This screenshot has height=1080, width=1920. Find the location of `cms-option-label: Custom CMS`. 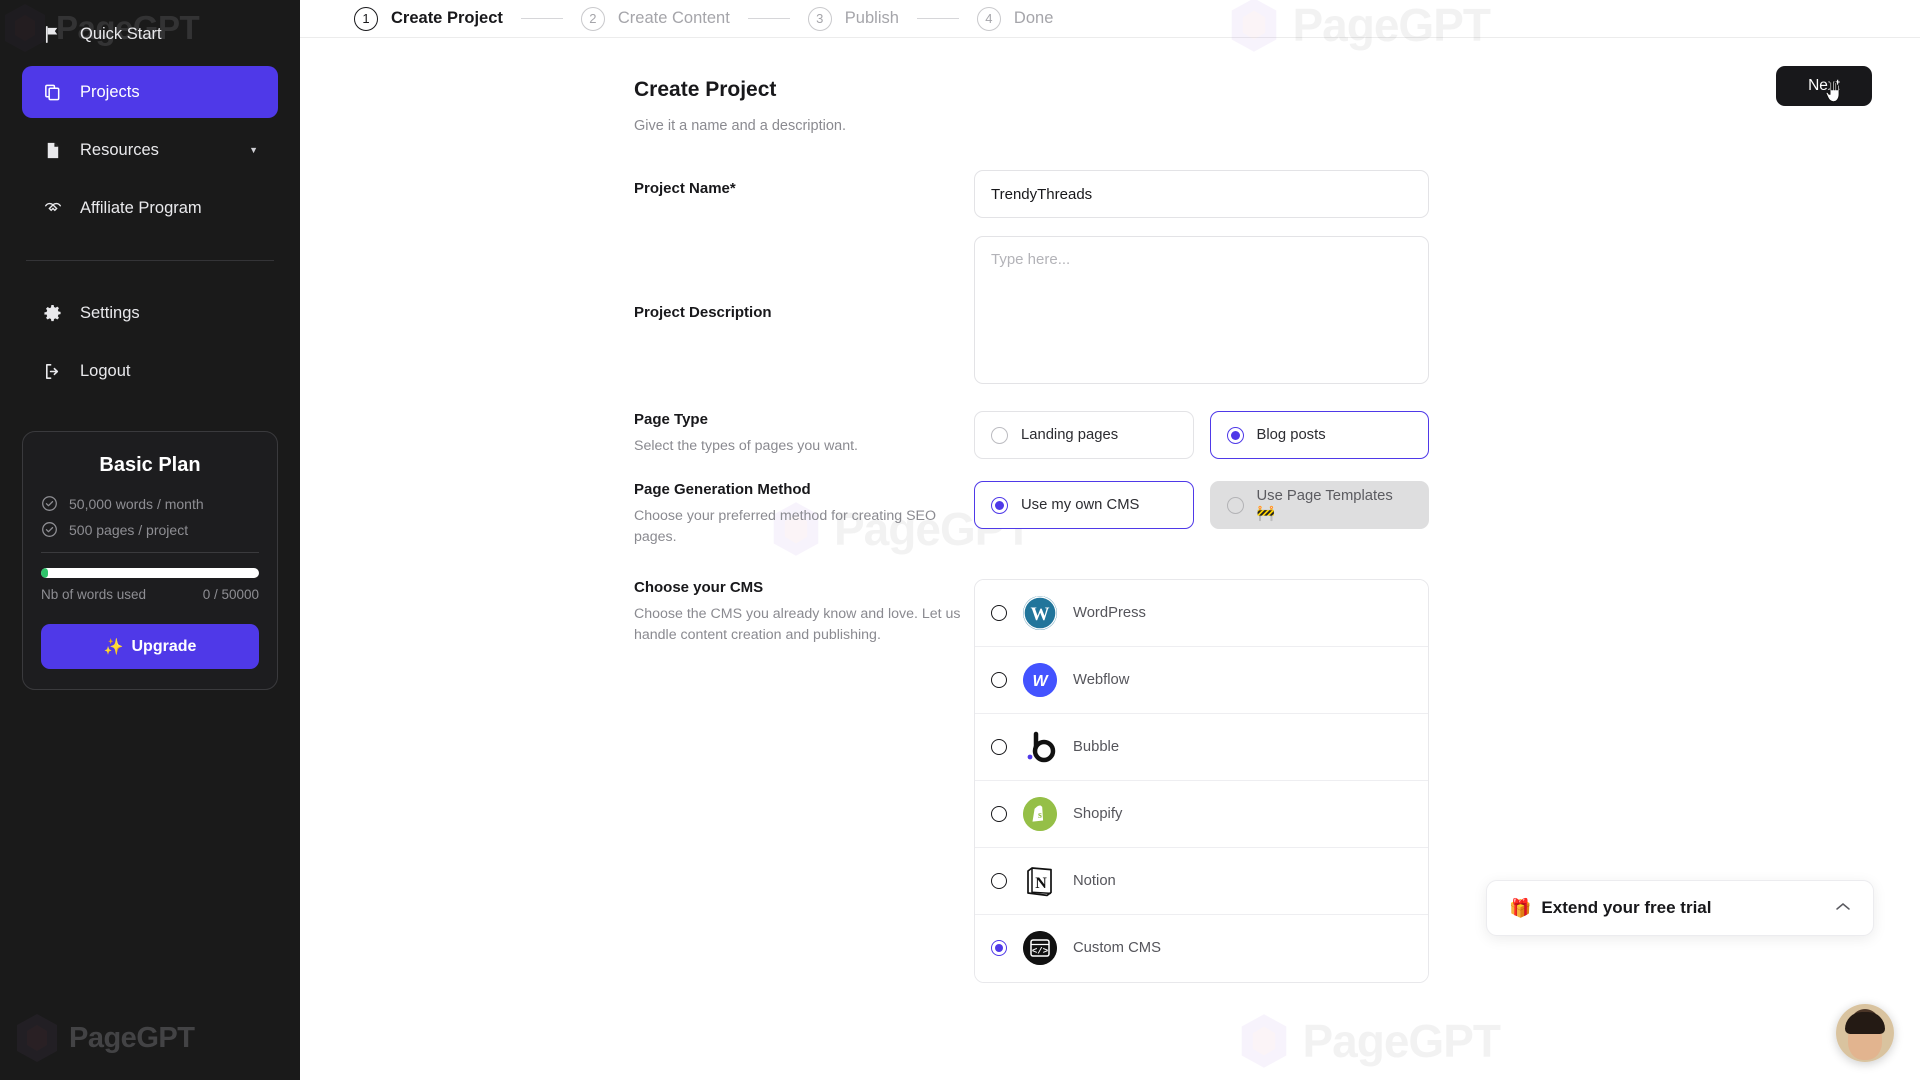

cms-option-label: Custom CMS is located at coordinates (1117, 948).